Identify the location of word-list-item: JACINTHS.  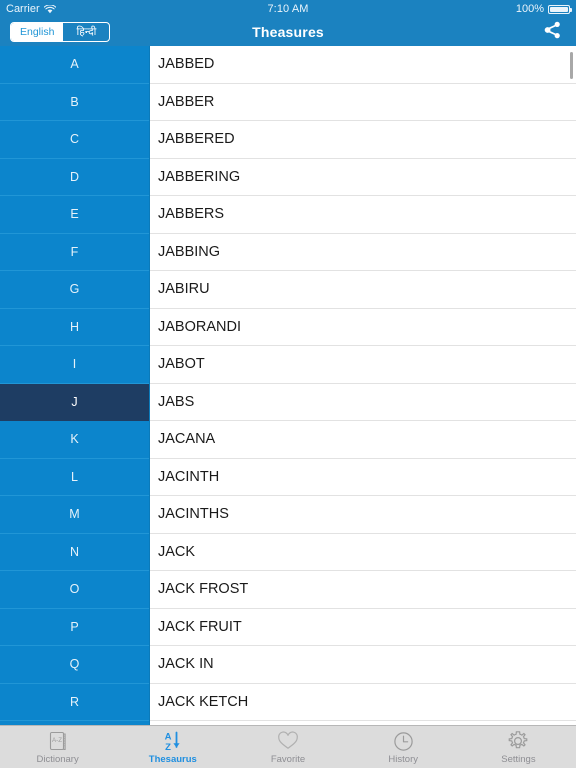
(363, 515).